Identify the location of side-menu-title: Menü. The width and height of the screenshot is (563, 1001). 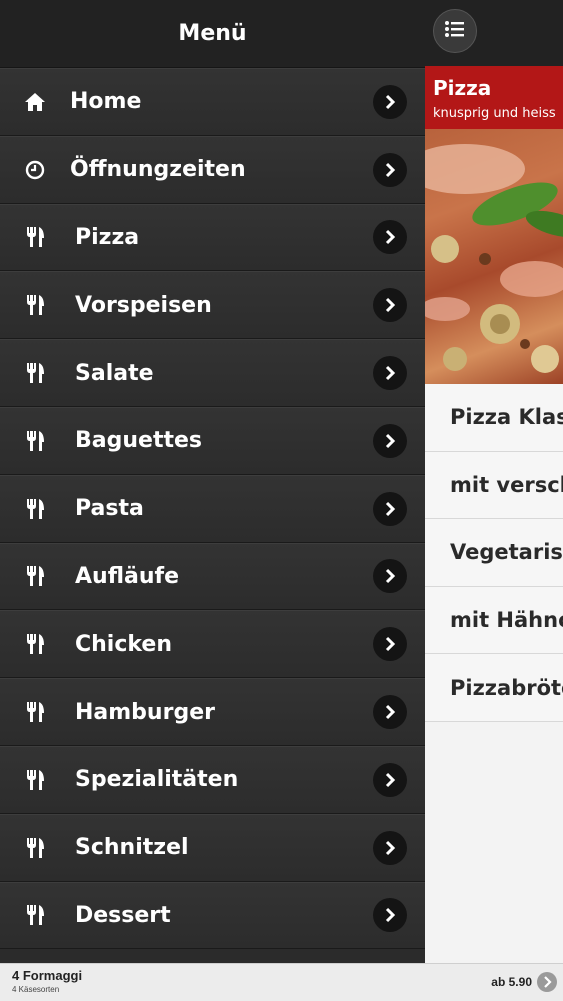
(212, 33).